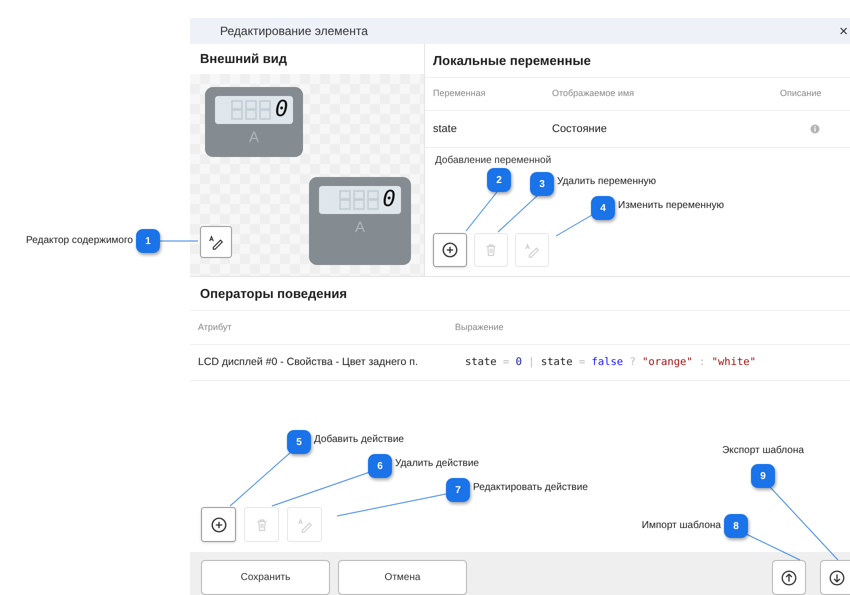  I want to click on callout-badge: 6, so click(380, 466).